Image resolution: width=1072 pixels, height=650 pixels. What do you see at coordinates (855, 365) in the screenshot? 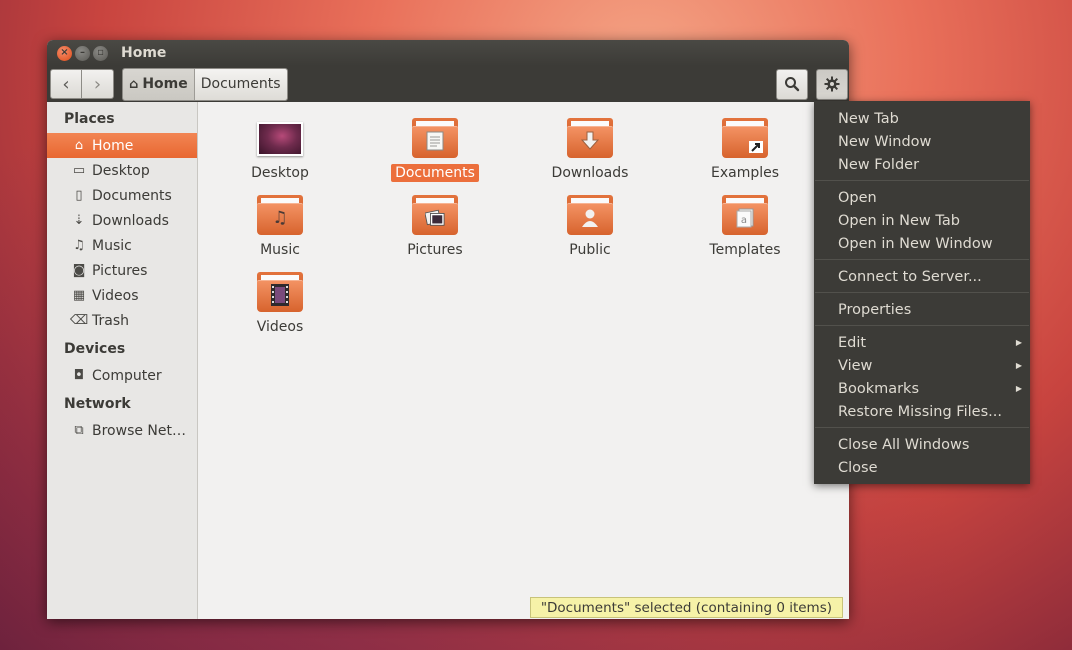
I see `menu-item-label: View` at bounding box center [855, 365].